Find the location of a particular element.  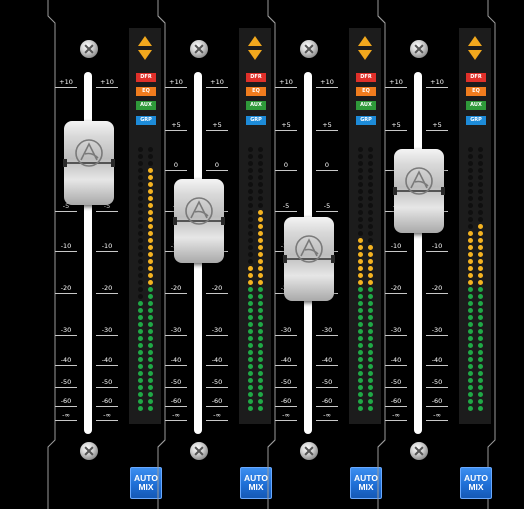

send-button-aux: AUX is located at coordinates (476, 105).